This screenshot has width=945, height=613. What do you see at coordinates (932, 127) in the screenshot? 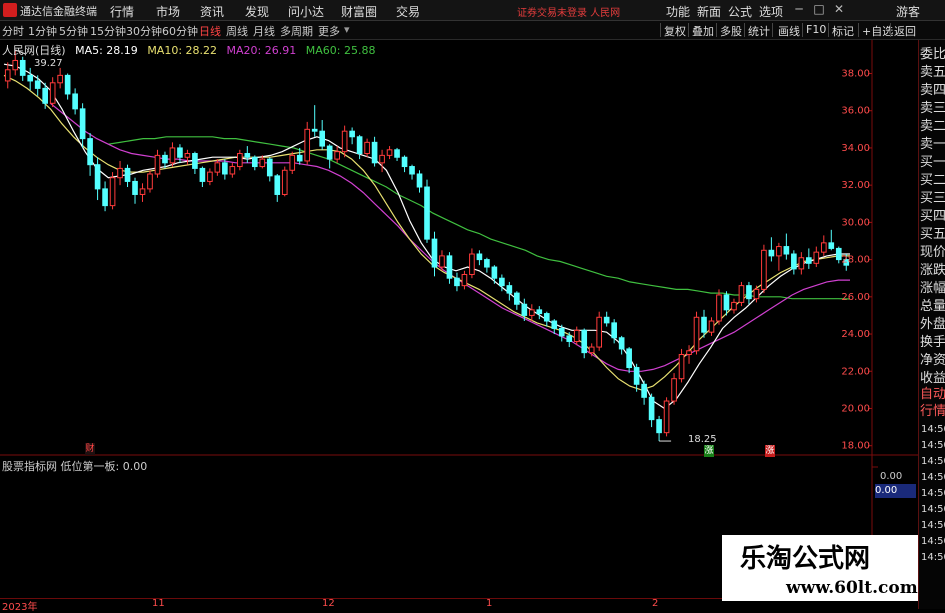
I see `panel-item-ask2: 卖二` at bounding box center [932, 127].